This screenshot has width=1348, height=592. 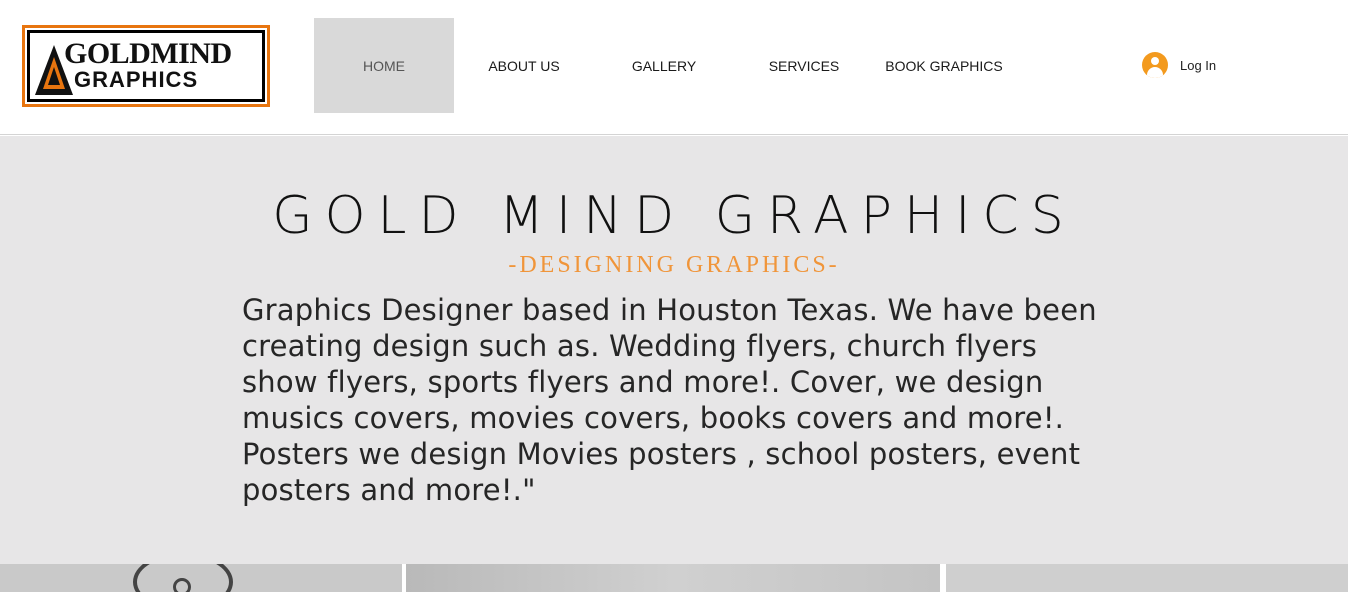 I want to click on login-button: Log In, so click(x=1179, y=65).